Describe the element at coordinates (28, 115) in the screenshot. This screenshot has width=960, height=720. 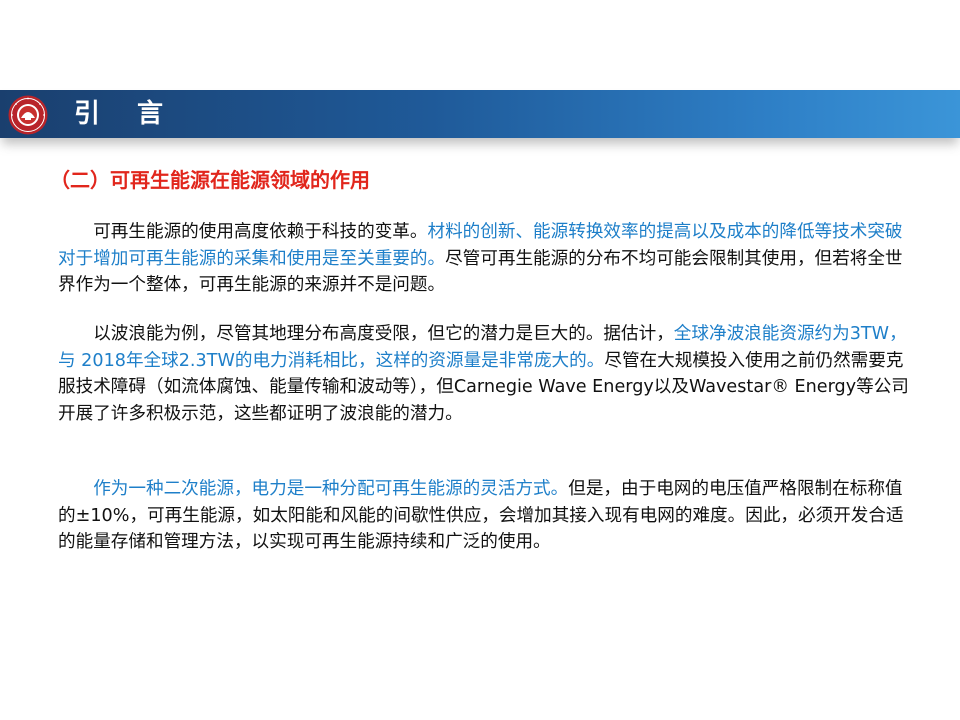
I see `university-seal-icon` at that location.